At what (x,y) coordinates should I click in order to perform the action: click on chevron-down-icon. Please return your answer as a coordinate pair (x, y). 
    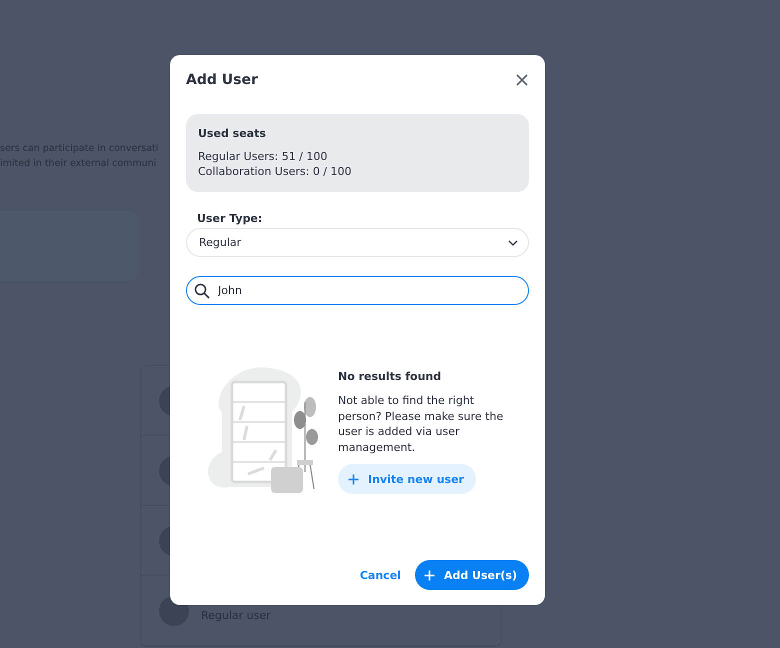
    Looking at the image, I should click on (513, 243).